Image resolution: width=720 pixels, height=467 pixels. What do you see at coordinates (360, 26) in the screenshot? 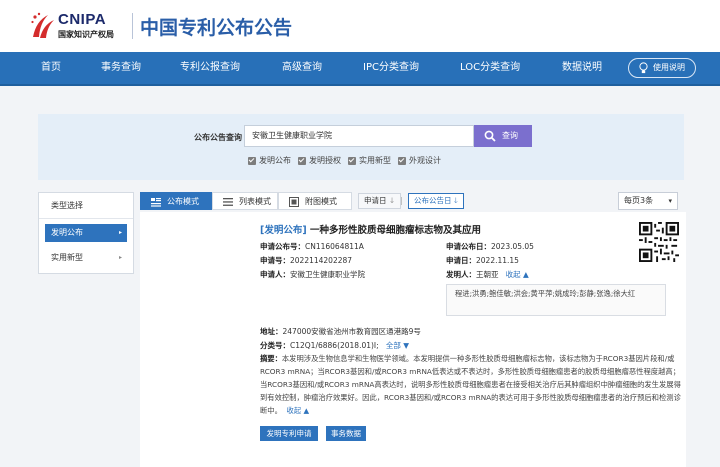
I see `site-header: CNIPA 国家知识产权局 中国专利公布公告` at bounding box center [360, 26].